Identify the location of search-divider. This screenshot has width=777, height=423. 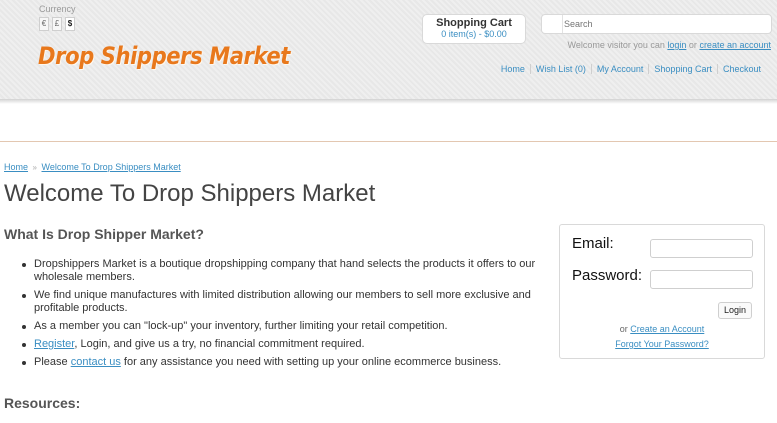
(562, 24).